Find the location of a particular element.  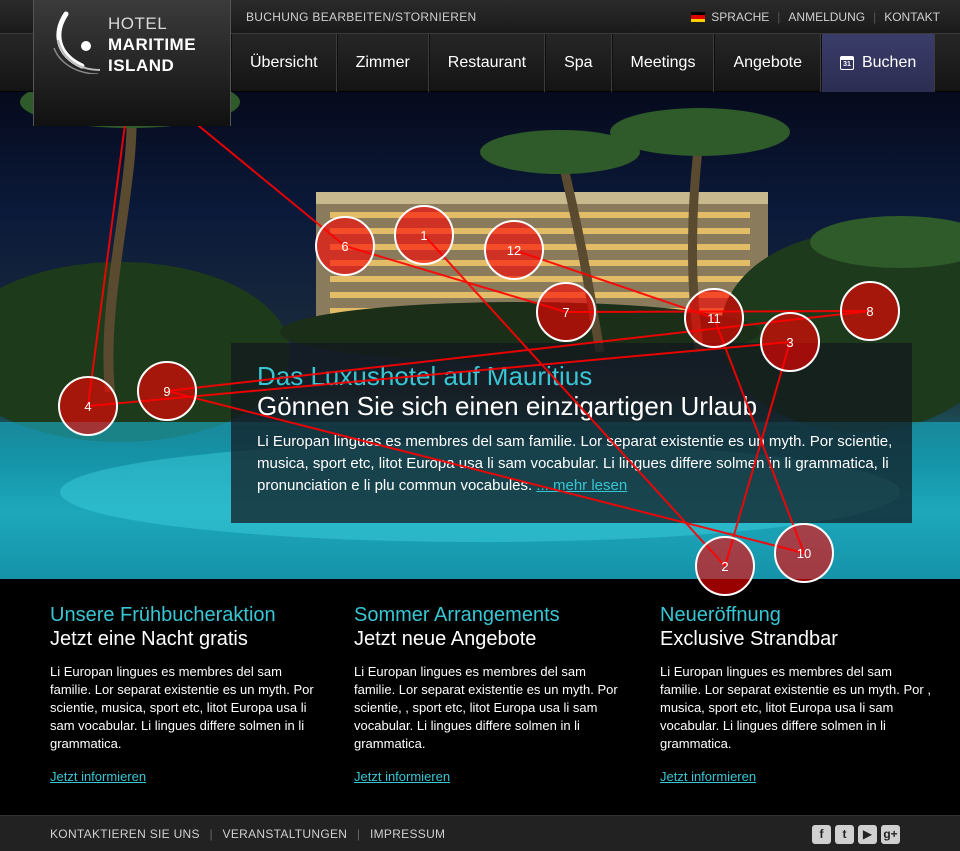

nav-item-zimmer: Zimmer is located at coordinates (382, 63).